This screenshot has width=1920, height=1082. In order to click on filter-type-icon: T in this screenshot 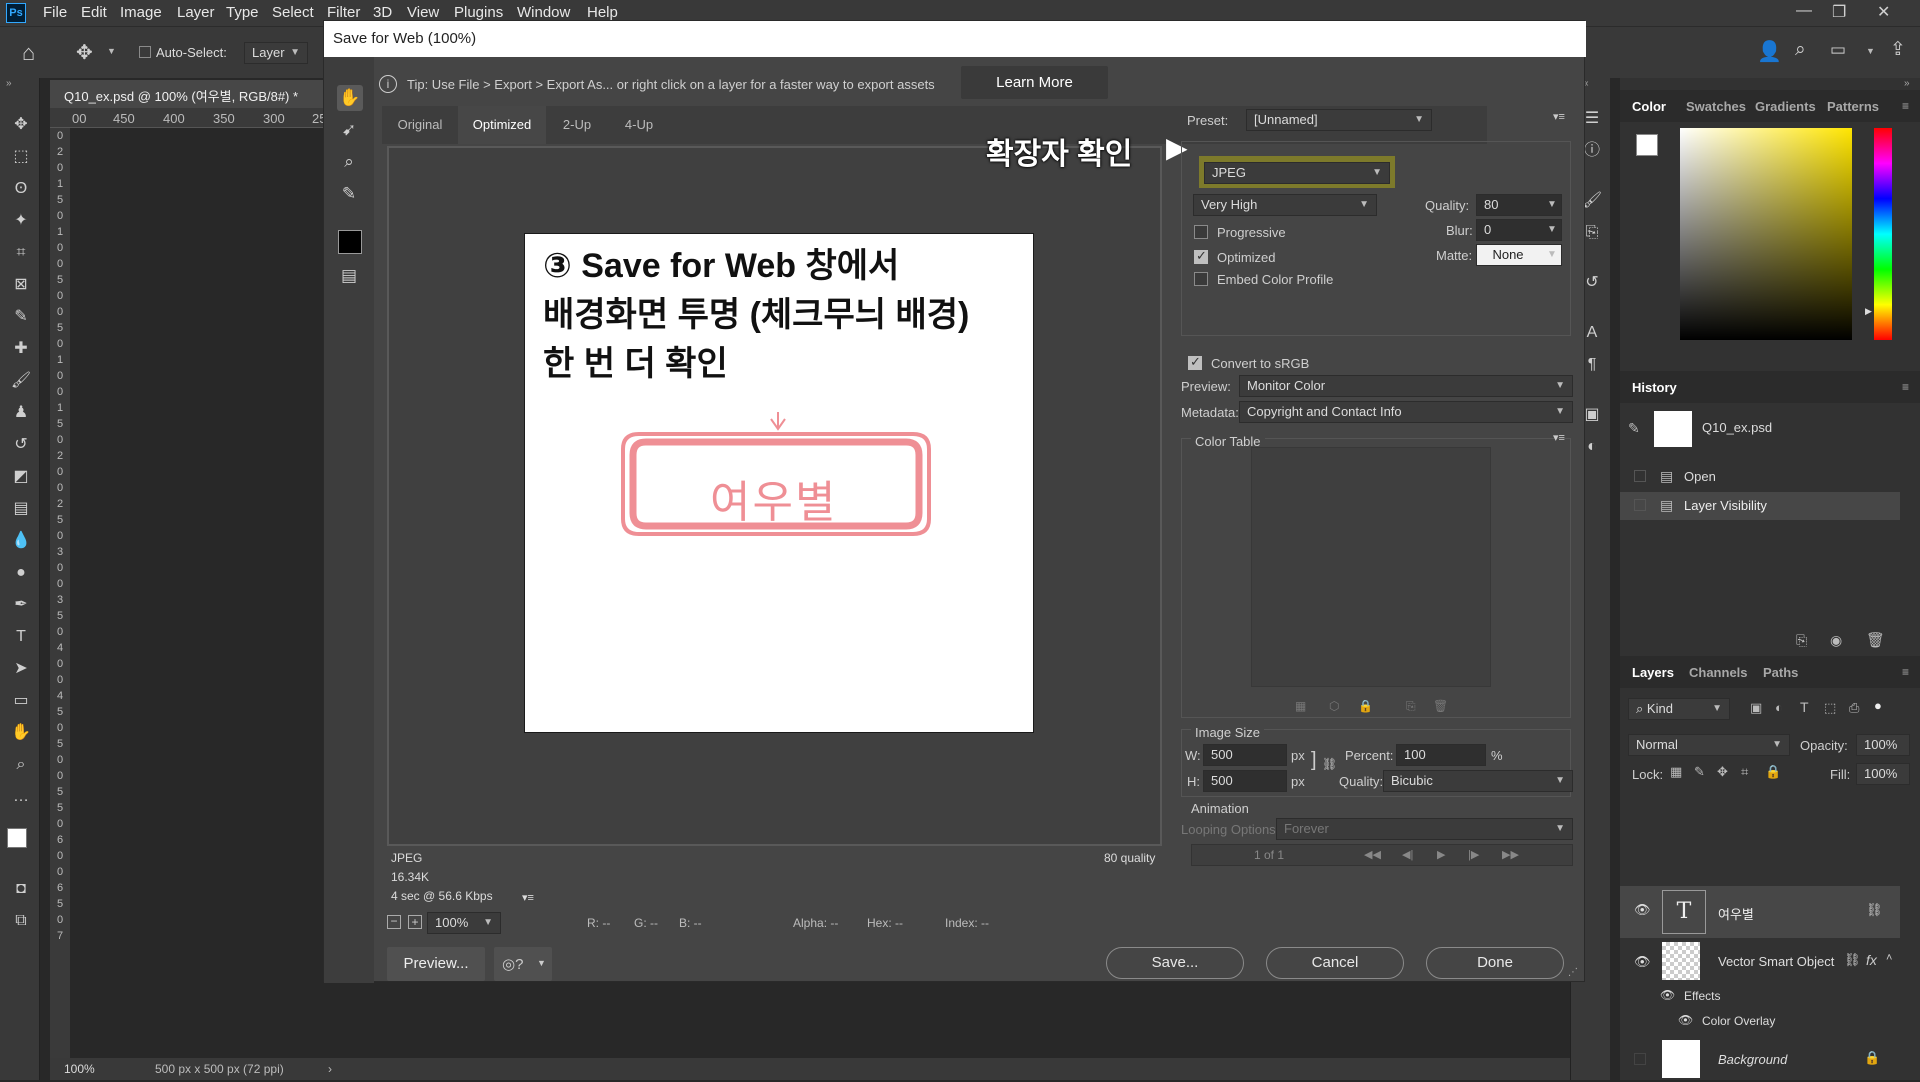, I will do `click(1804, 707)`.